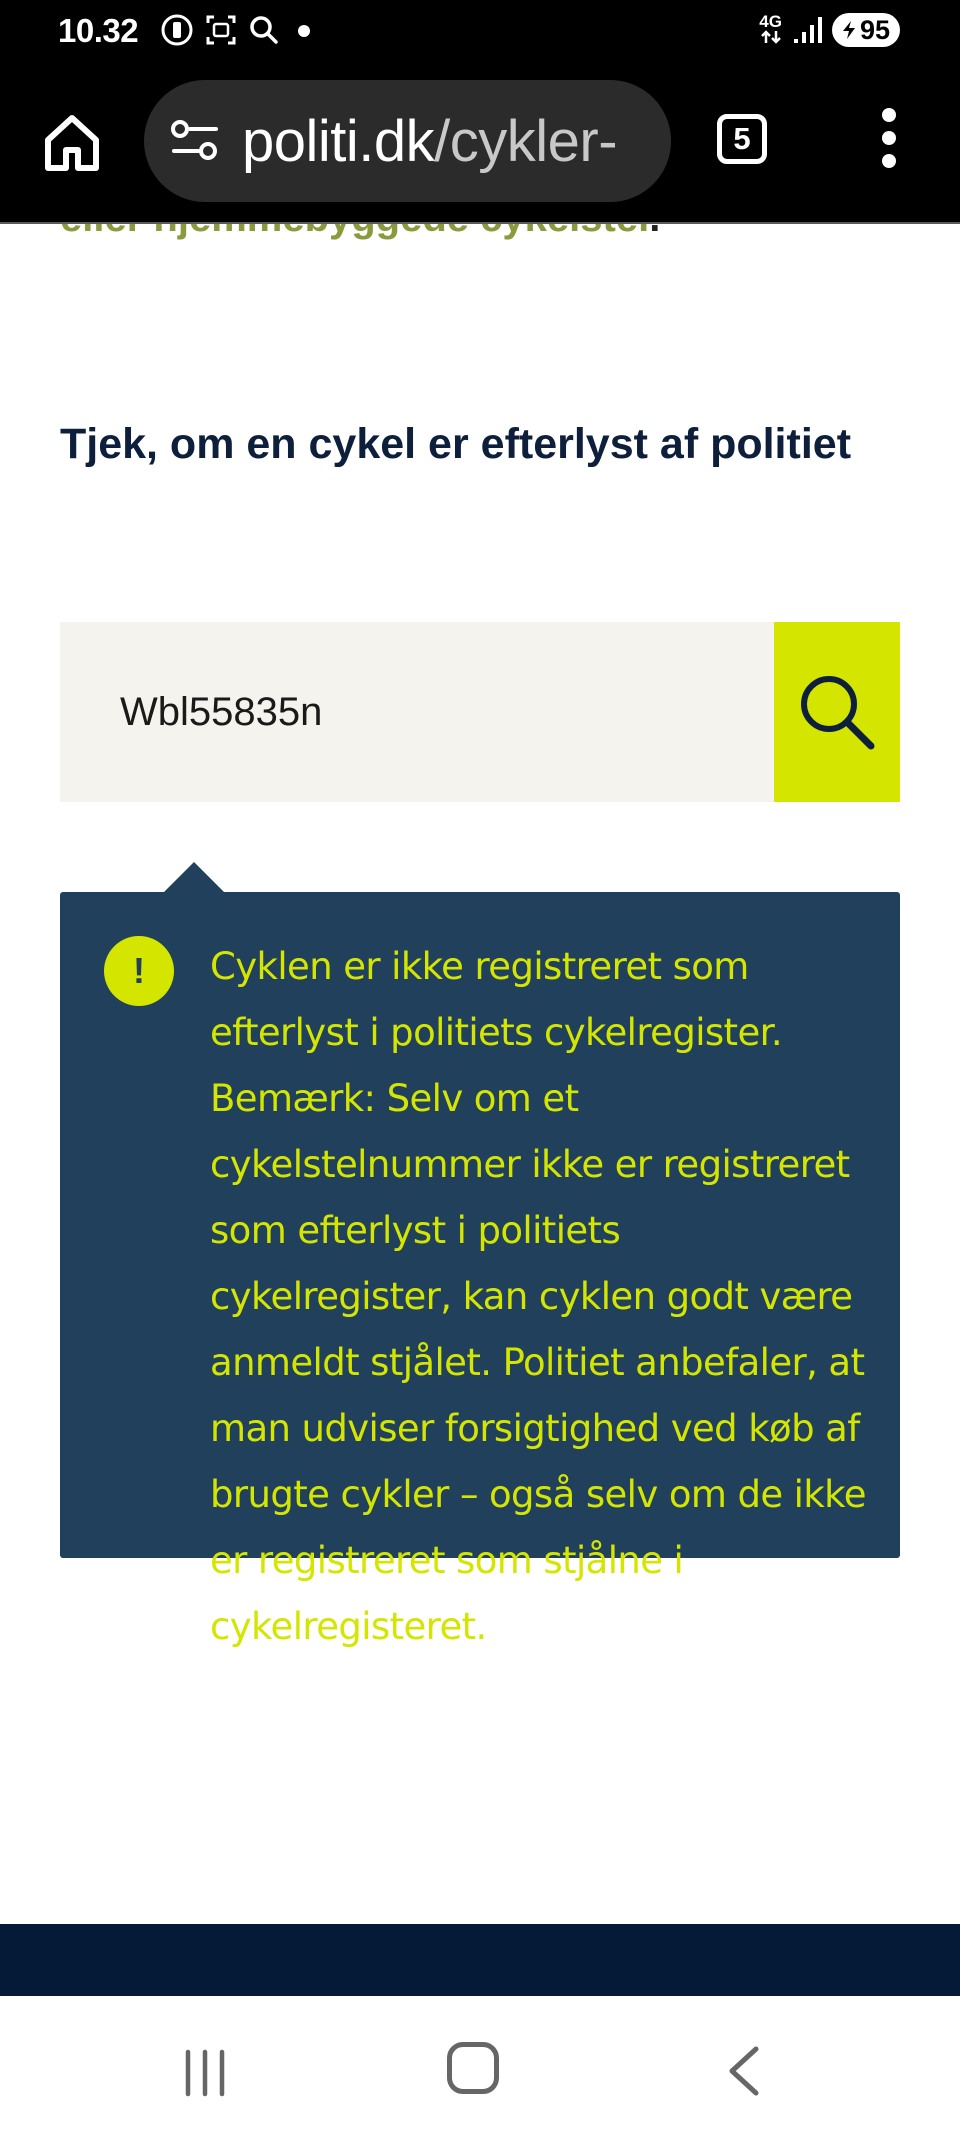 Image resolution: width=960 pixels, height=2140 pixels. Describe the element at coordinates (264, 30) in the screenshot. I see `search-icon` at that location.